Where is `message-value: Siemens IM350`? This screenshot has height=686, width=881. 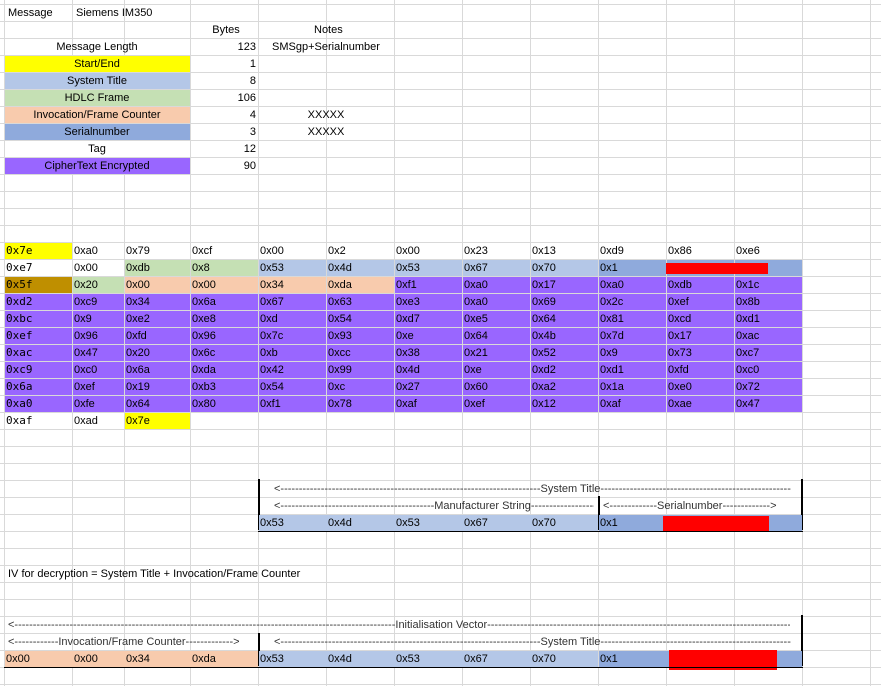 message-value: Siemens IM350 is located at coordinates (134, 13).